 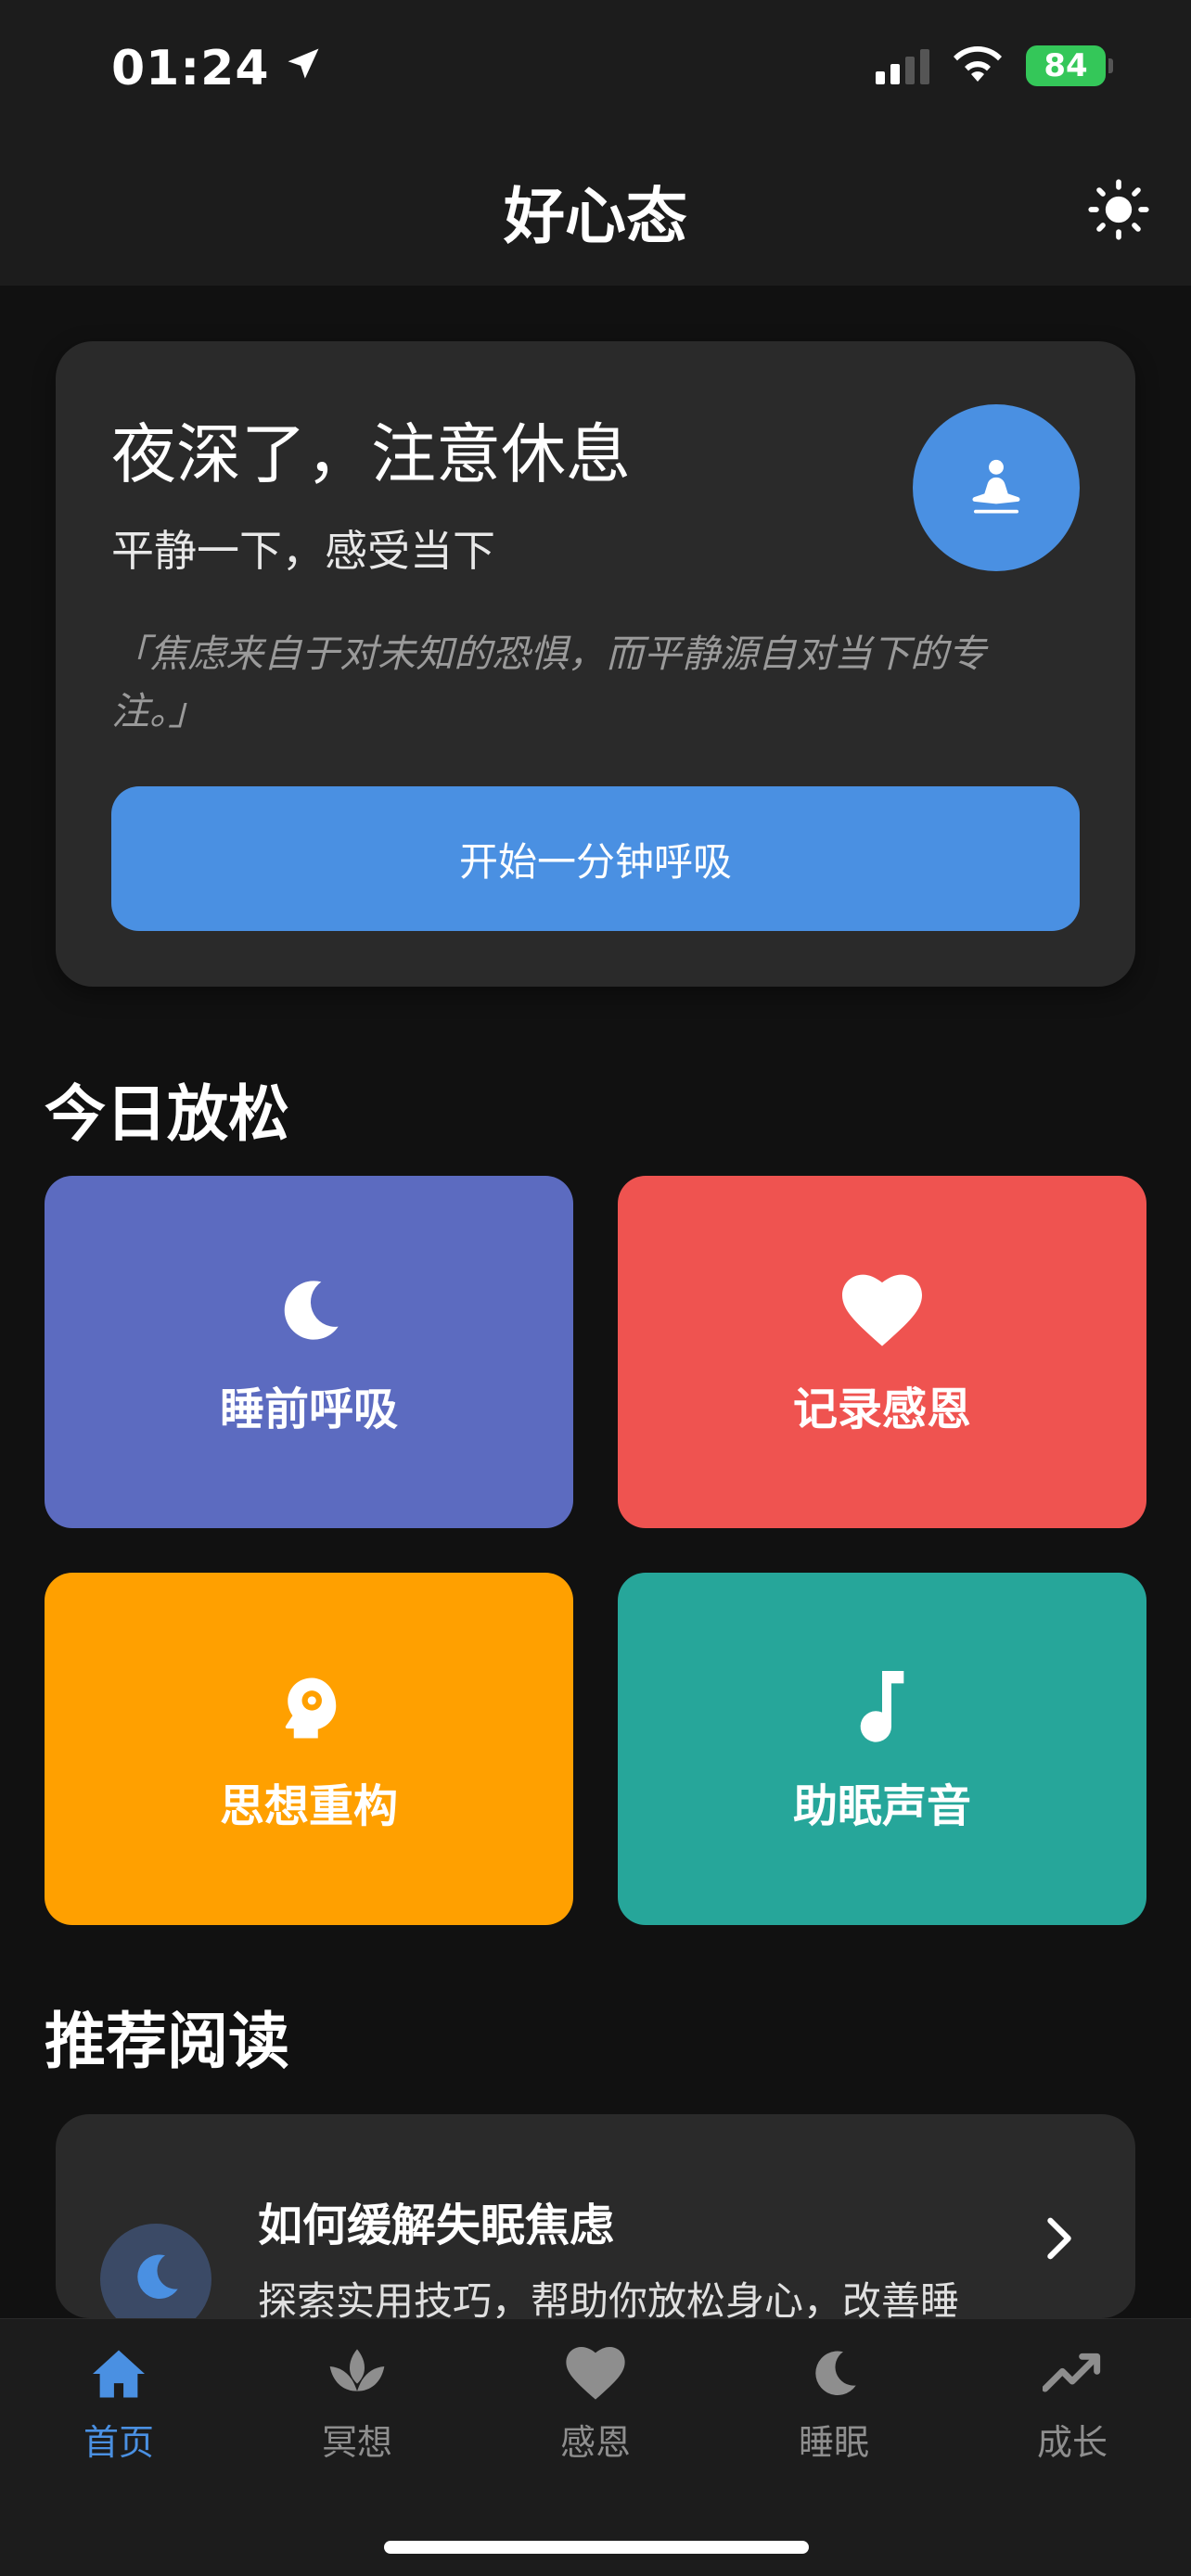 What do you see at coordinates (1059, 2238) in the screenshot?
I see `chevron-right-icon` at bounding box center [1059, 2238].